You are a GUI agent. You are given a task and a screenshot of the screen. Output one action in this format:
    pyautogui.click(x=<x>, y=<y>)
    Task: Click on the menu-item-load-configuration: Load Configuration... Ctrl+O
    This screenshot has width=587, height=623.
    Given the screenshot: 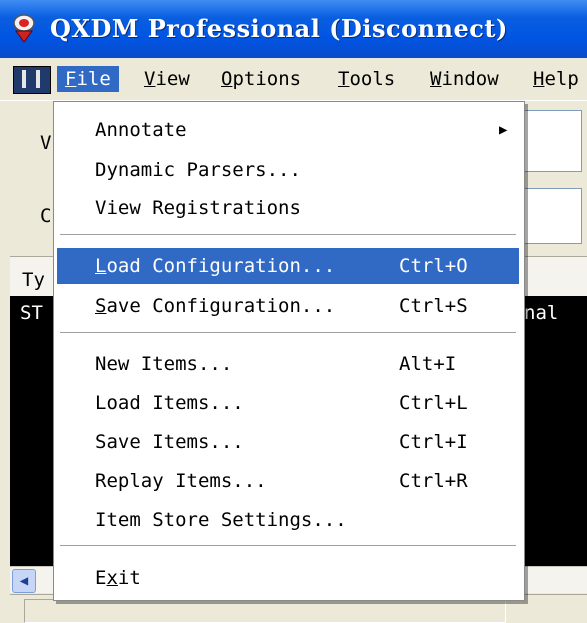 What is the action you would take?
    pyautogui.click(x=288, y=266)
    